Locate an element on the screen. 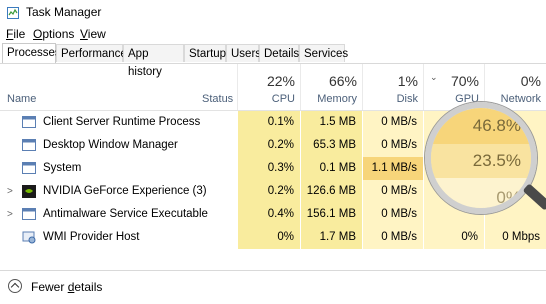 The image size is (546, 304). menu-file: File is located at coordinates (15, 34).